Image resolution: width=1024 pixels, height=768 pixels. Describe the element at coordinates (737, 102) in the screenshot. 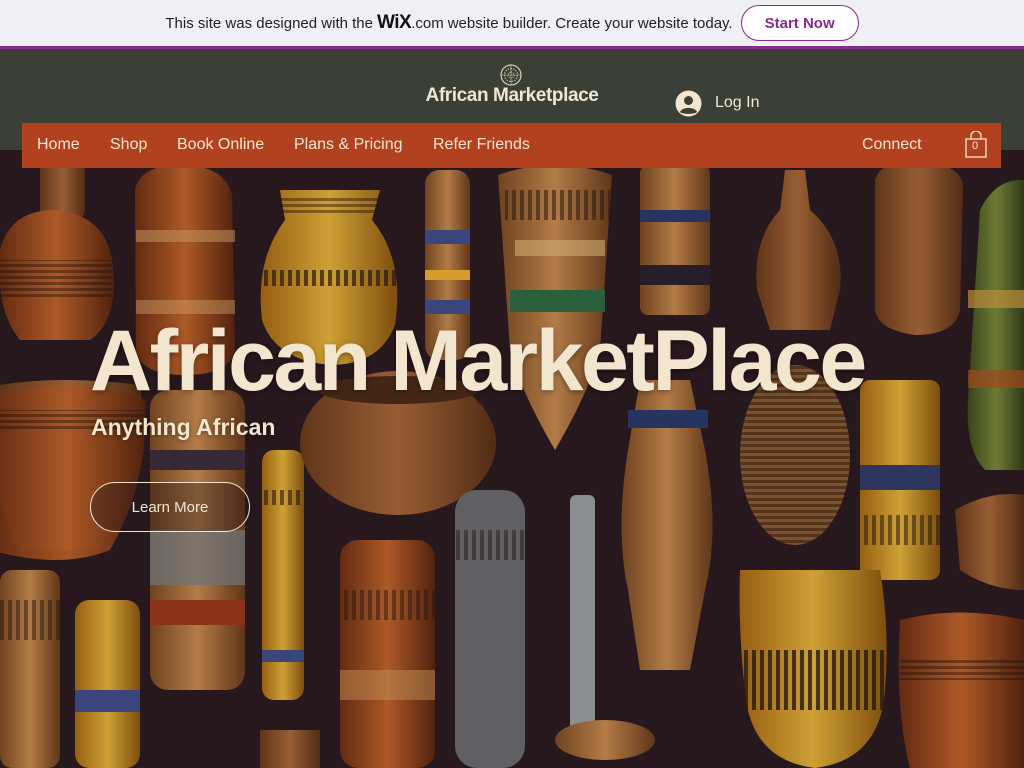

I see `login-label: Log In` at that location.